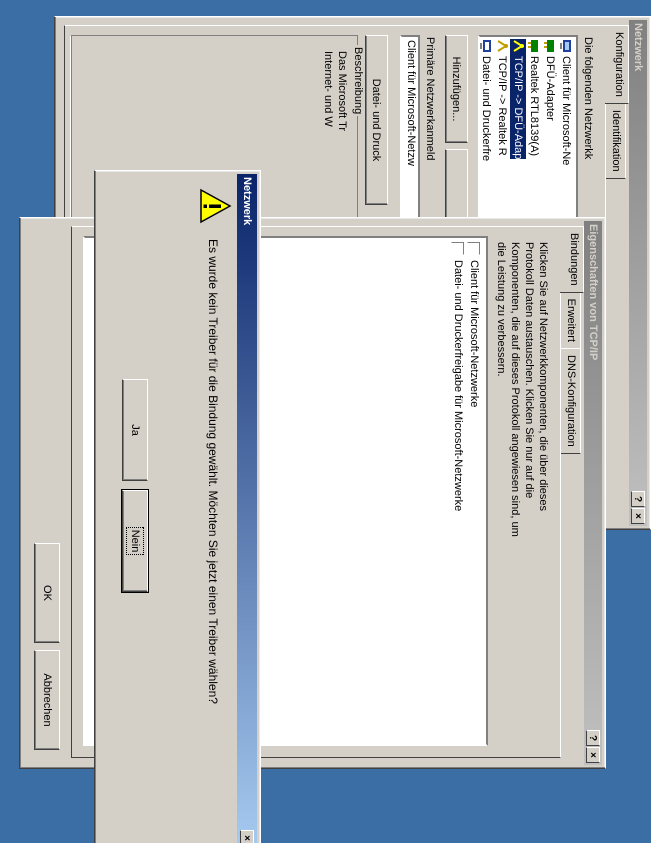  Describe the element at coordinates (502, 97) in the screenshot. I see `list-item: TCP/IP -> Realtek R` at that location.